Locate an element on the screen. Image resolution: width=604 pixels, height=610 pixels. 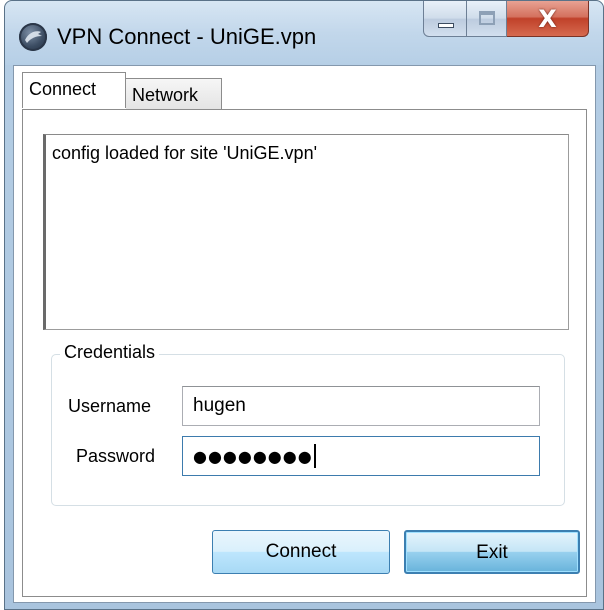
tab-connect: Connect is located at coordinates (74, 90).